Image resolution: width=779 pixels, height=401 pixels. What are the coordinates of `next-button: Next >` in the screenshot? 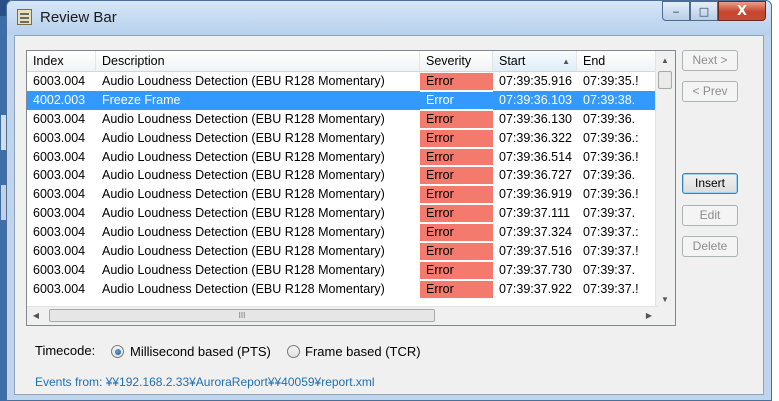 It's located at (710, 60).